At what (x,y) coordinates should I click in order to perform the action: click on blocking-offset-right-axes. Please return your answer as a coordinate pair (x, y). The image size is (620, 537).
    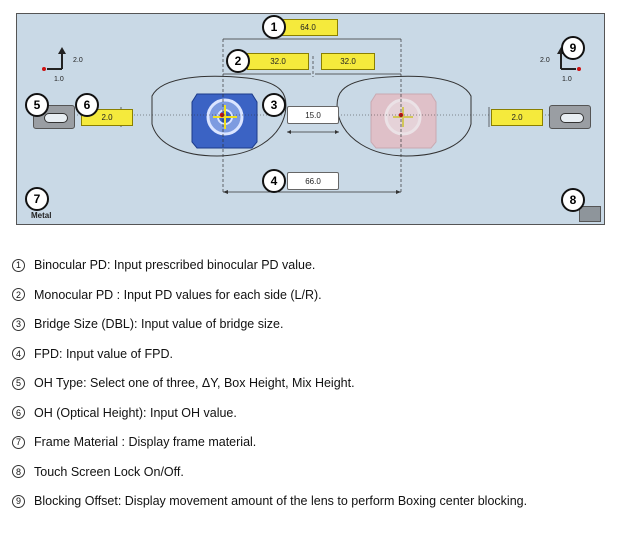
    Looking at the image, I should click on (54, 59).